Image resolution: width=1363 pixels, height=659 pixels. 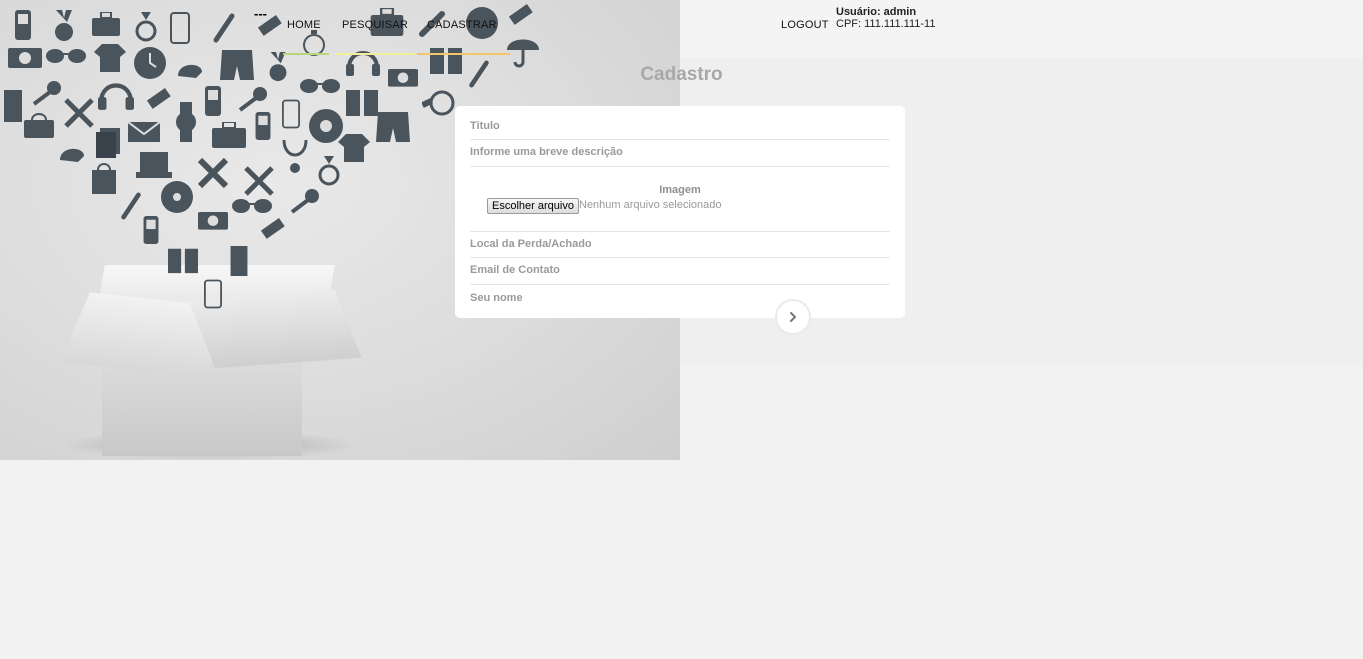 I want to click on cd-icon, so click(x=177, y=197).